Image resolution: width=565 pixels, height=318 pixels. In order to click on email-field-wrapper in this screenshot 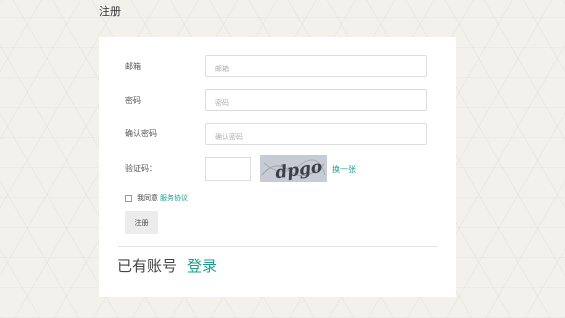, I will do `click(316, 67)`.